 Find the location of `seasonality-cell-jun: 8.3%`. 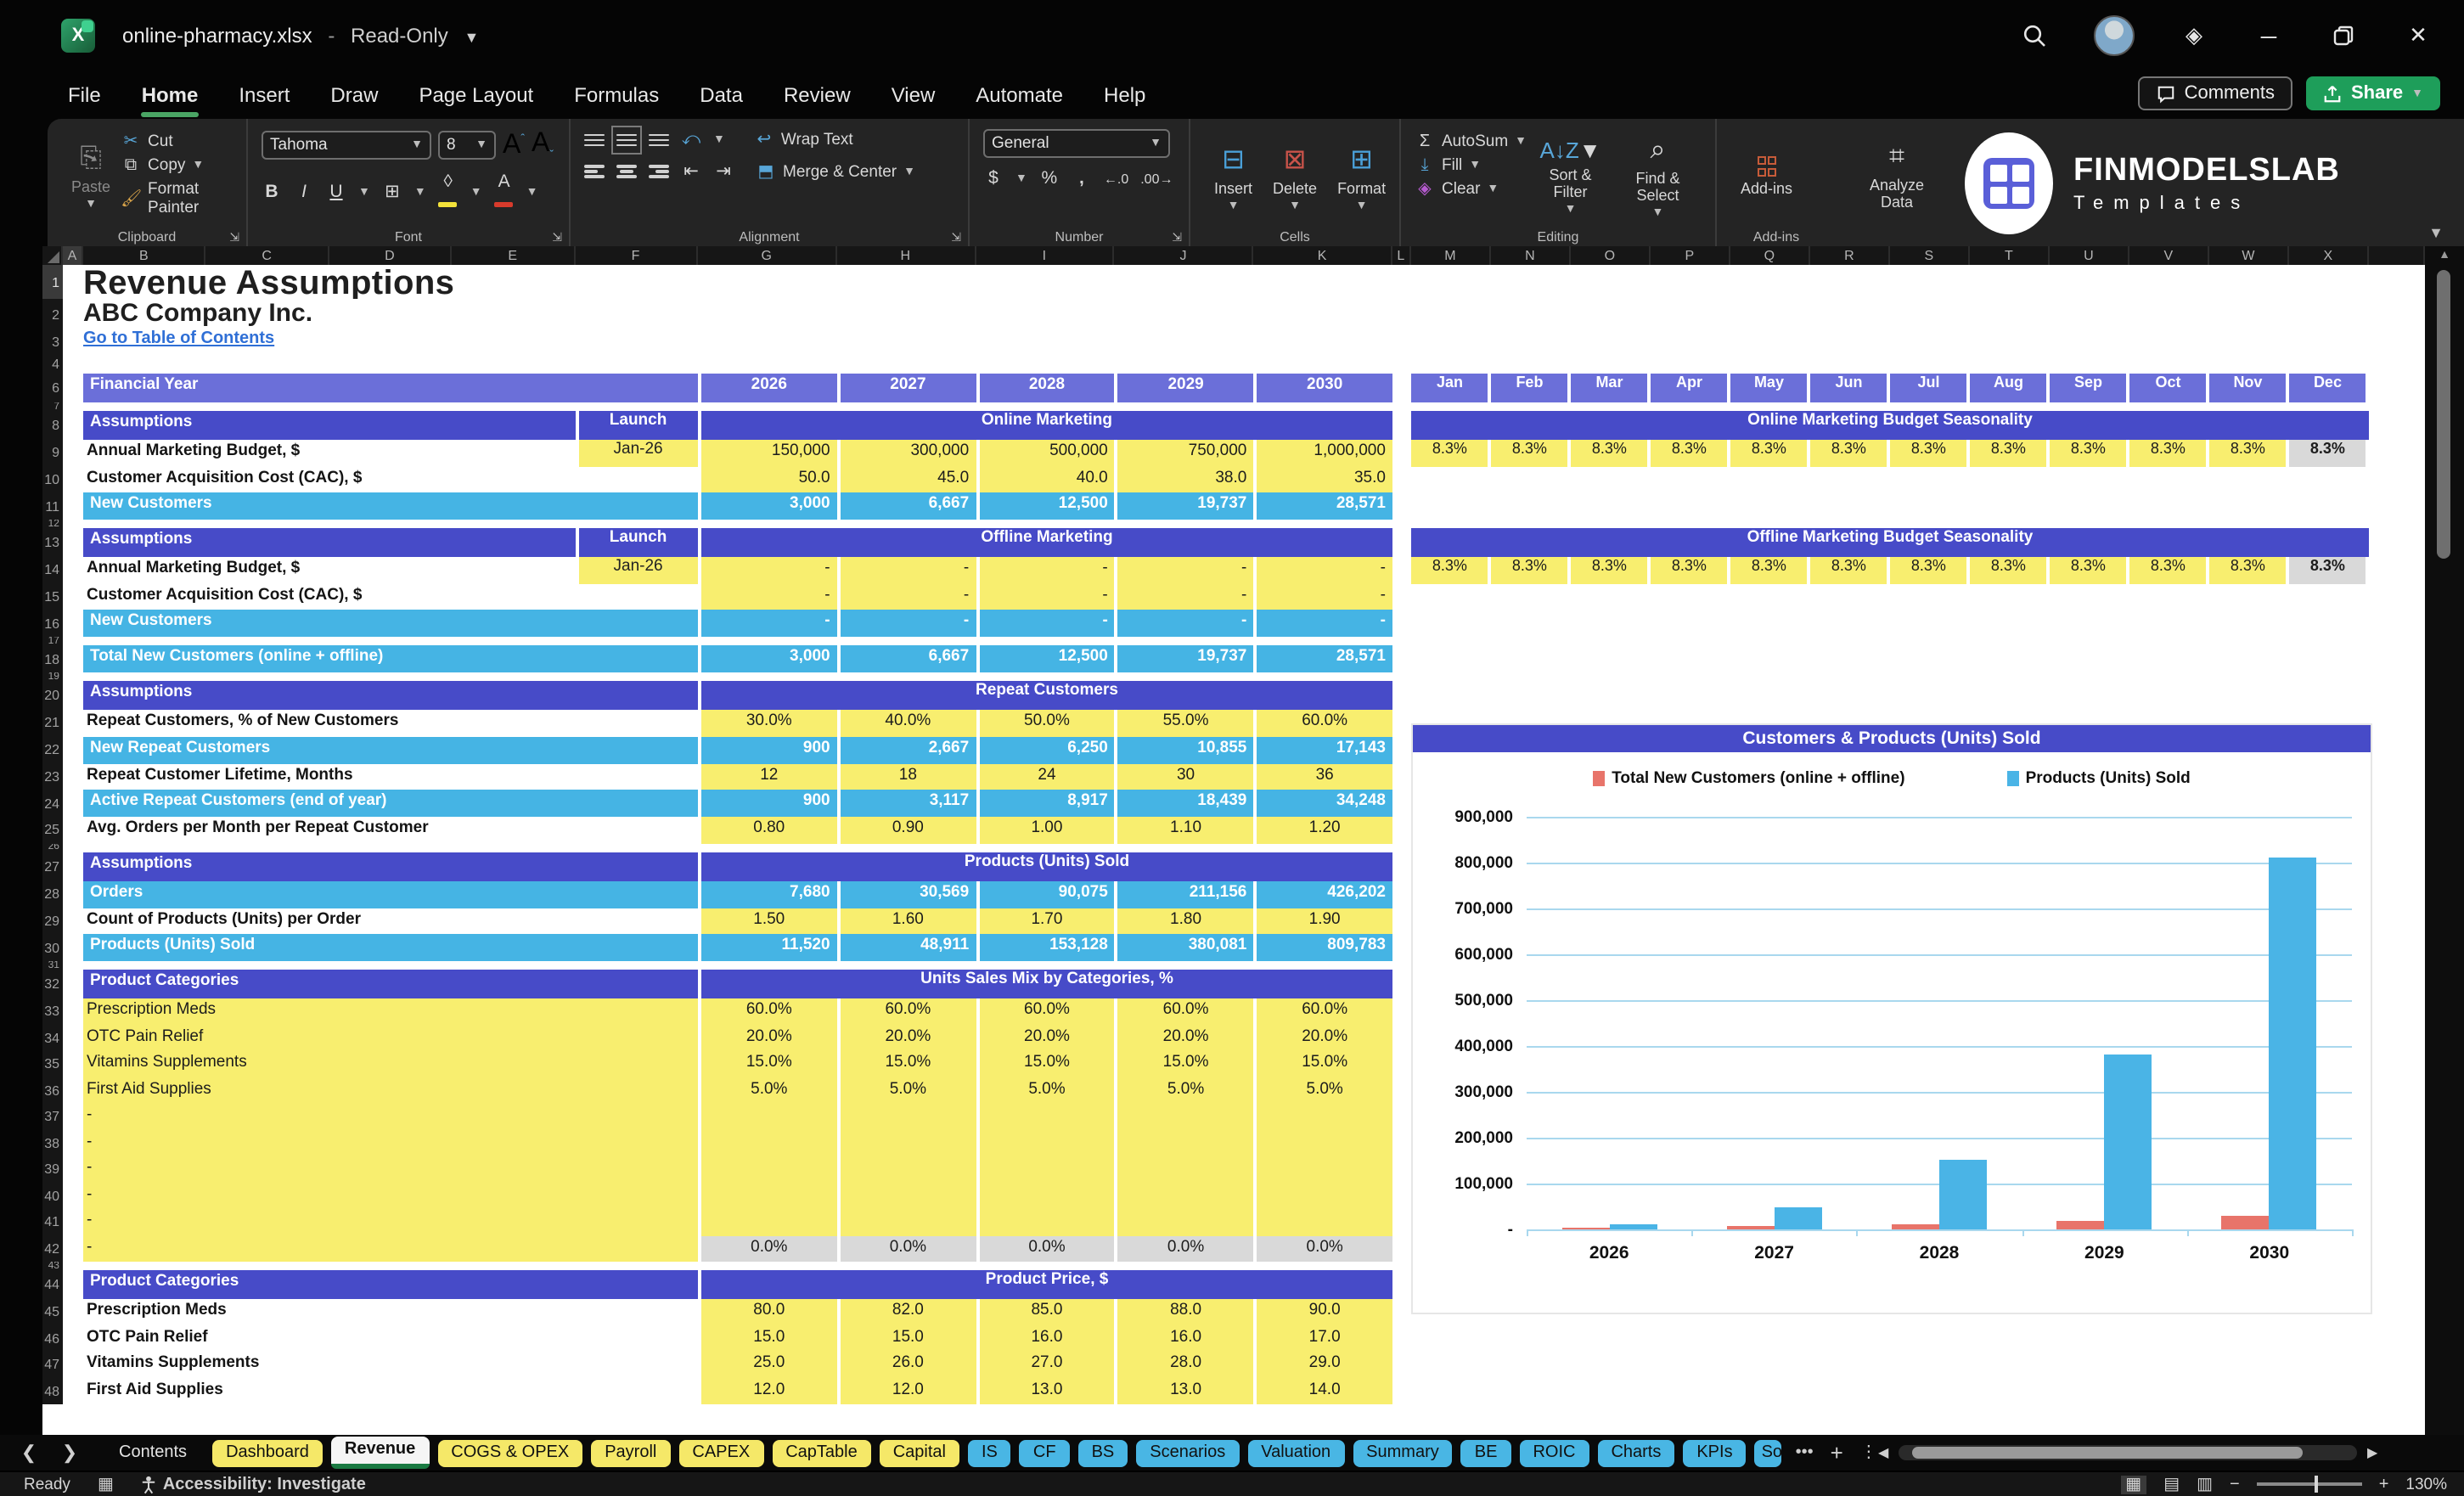

seasonality-cell-jun: 8.3% is located at coordinates (1848, 453).